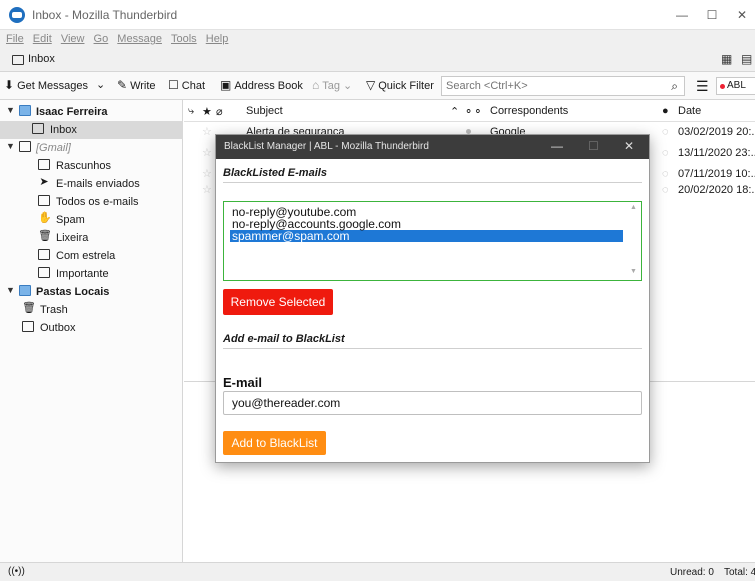 The image size is (755, 581). I want to click on minimize-button: —, so click(682, 15).